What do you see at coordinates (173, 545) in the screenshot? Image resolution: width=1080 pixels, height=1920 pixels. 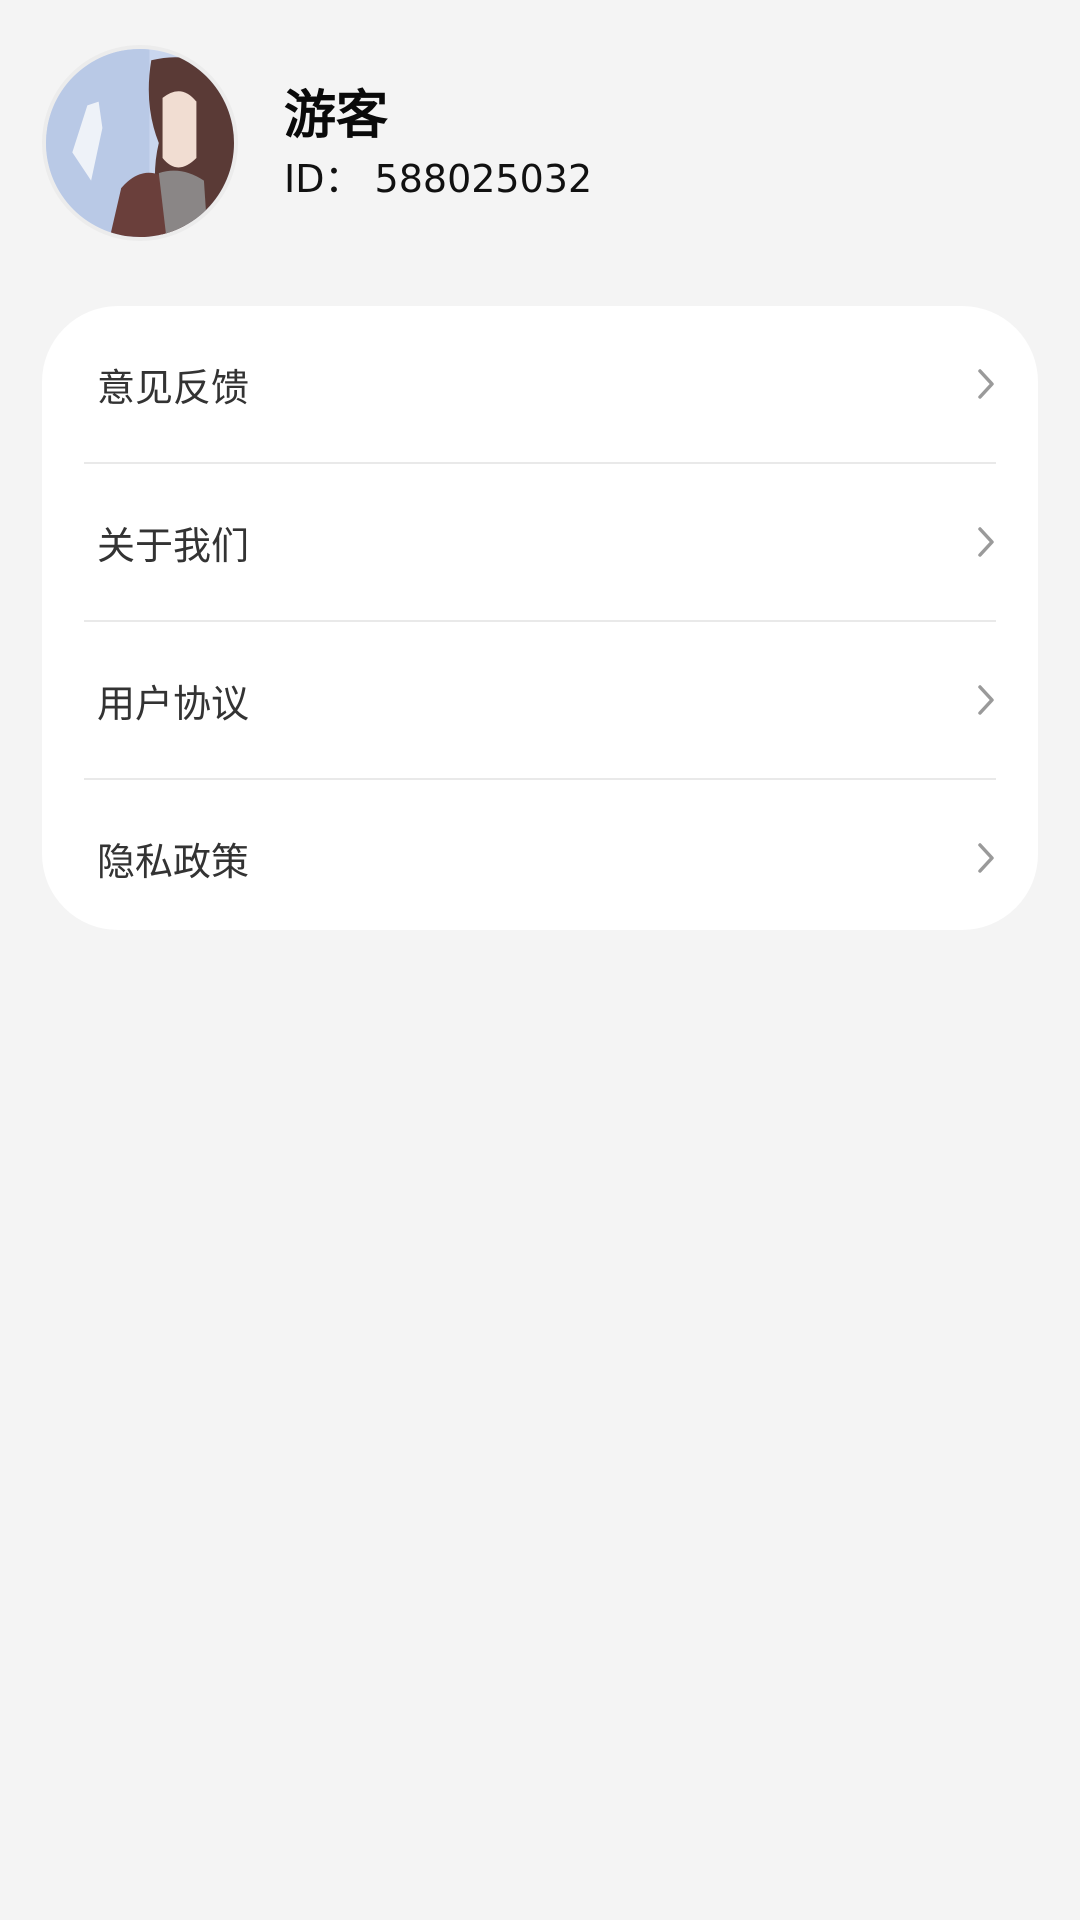 I see `menu-item-label: 关于我们` at bounding box center [173, 545].